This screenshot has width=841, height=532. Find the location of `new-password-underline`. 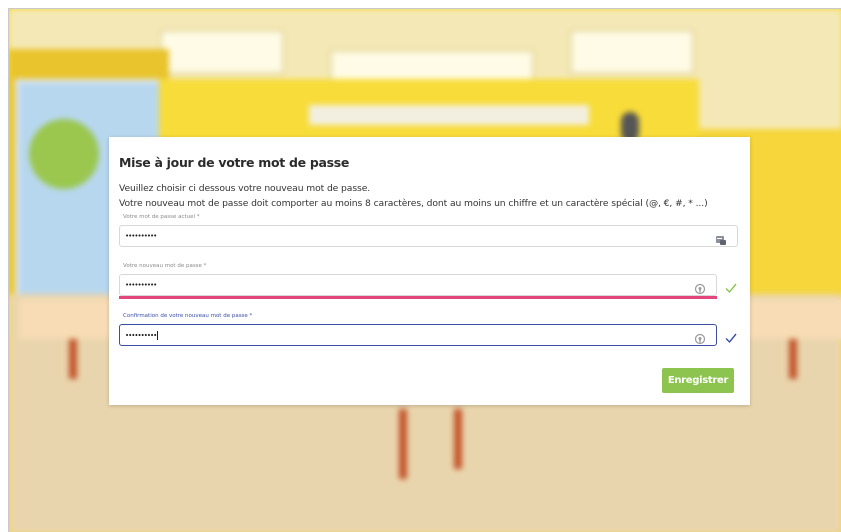

new-password-underline is located at coordinates (418, 297).